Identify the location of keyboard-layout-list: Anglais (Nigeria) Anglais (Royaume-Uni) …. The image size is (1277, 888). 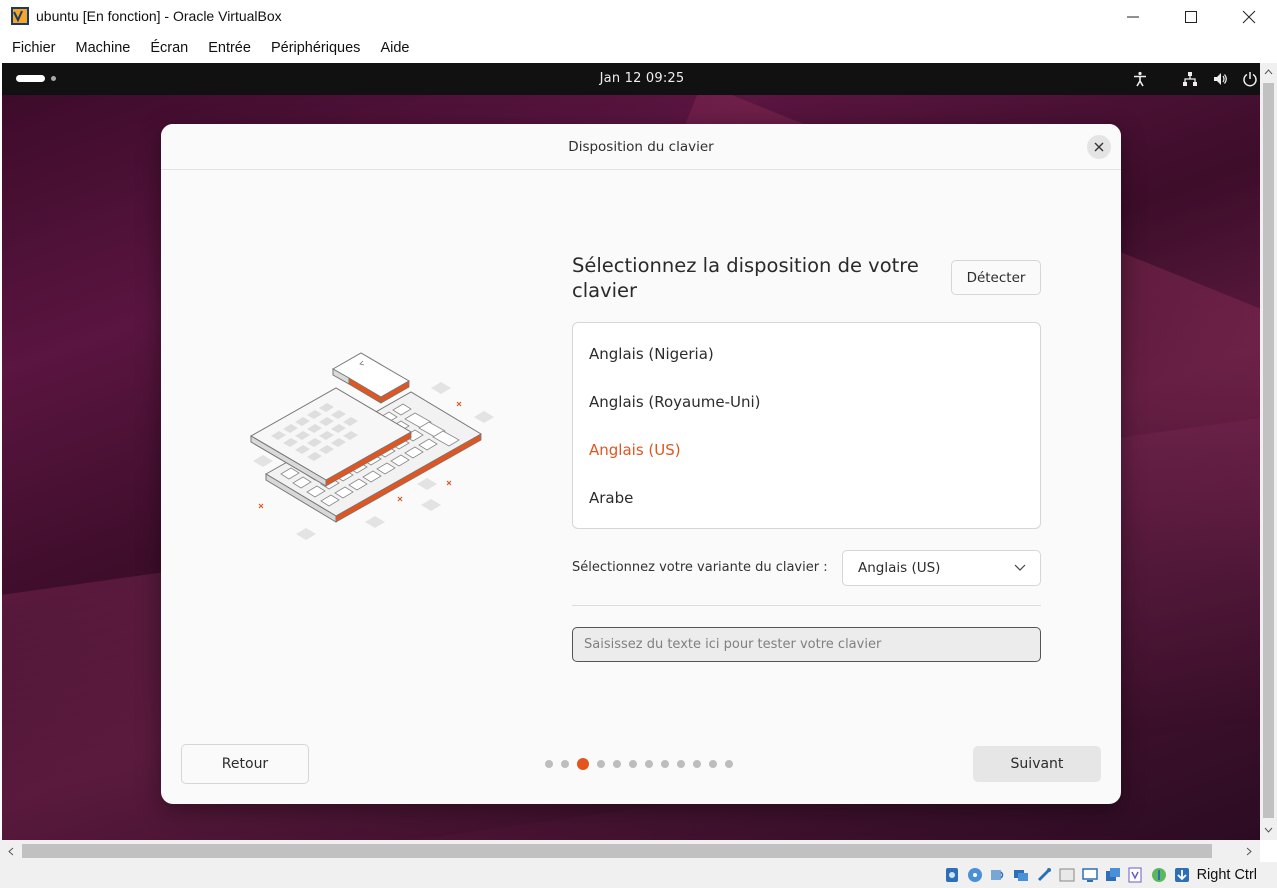
(806, 425).